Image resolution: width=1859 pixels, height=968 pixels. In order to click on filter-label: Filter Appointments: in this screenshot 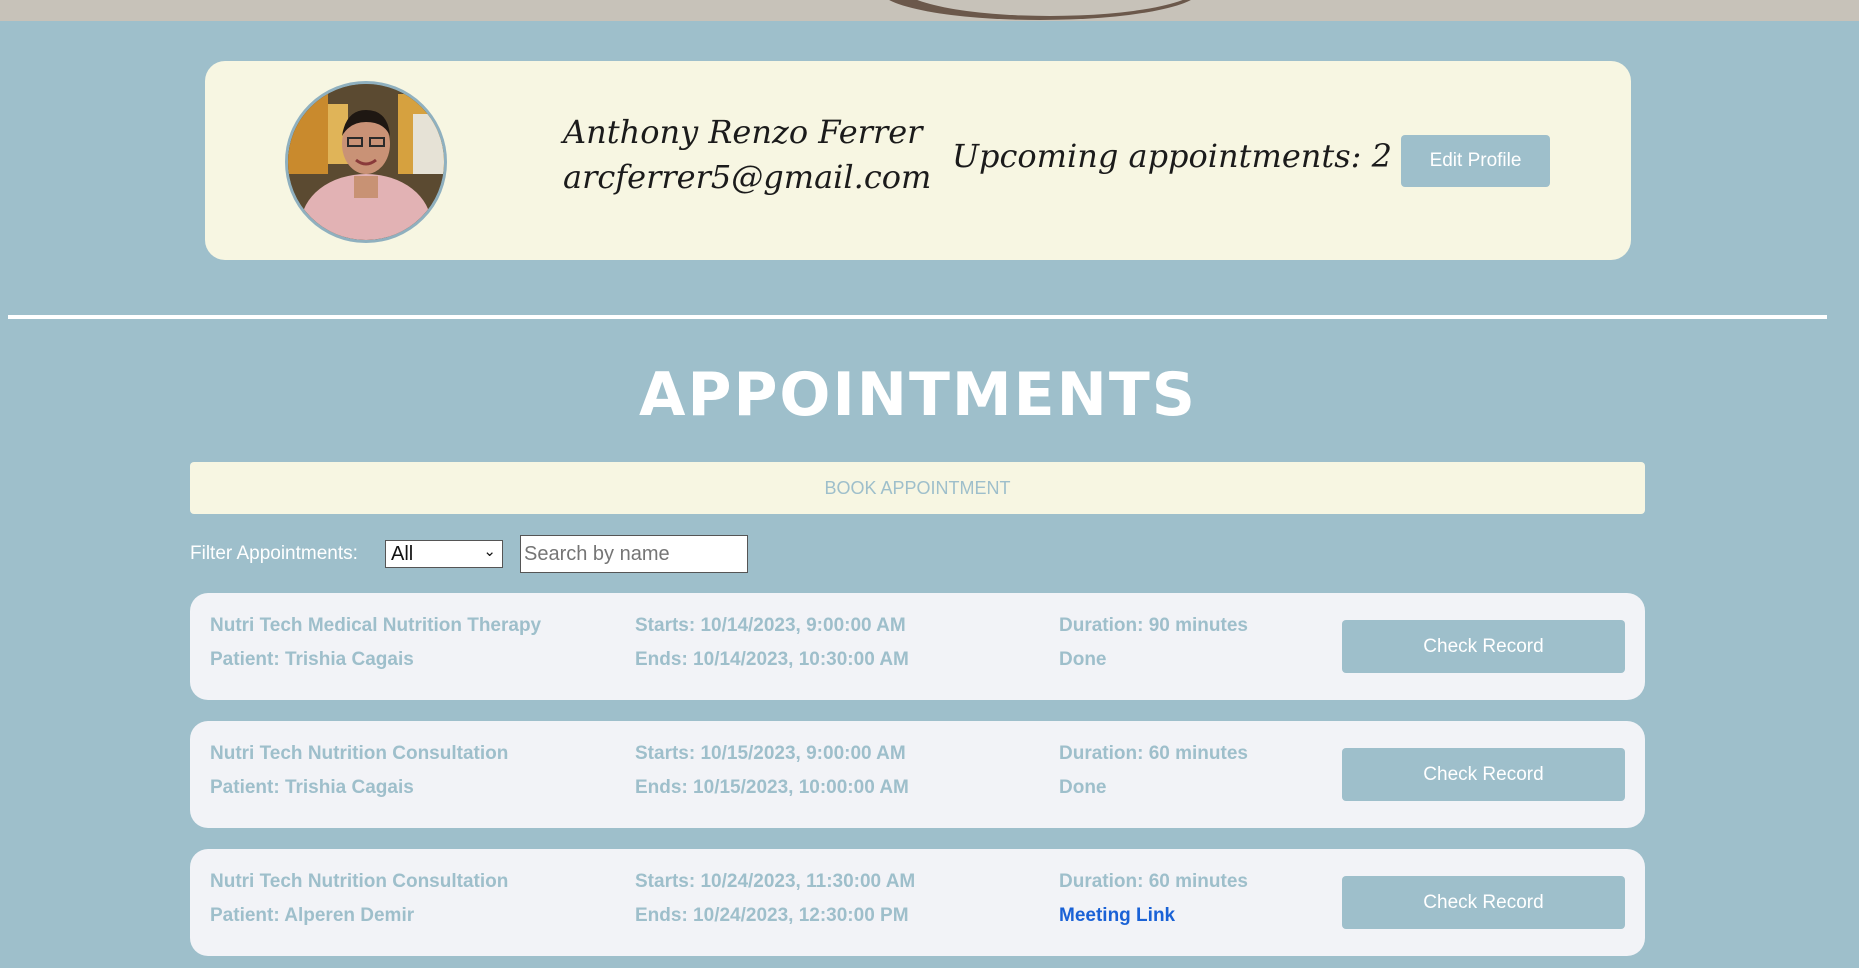, I will do `click(274, 553)`.